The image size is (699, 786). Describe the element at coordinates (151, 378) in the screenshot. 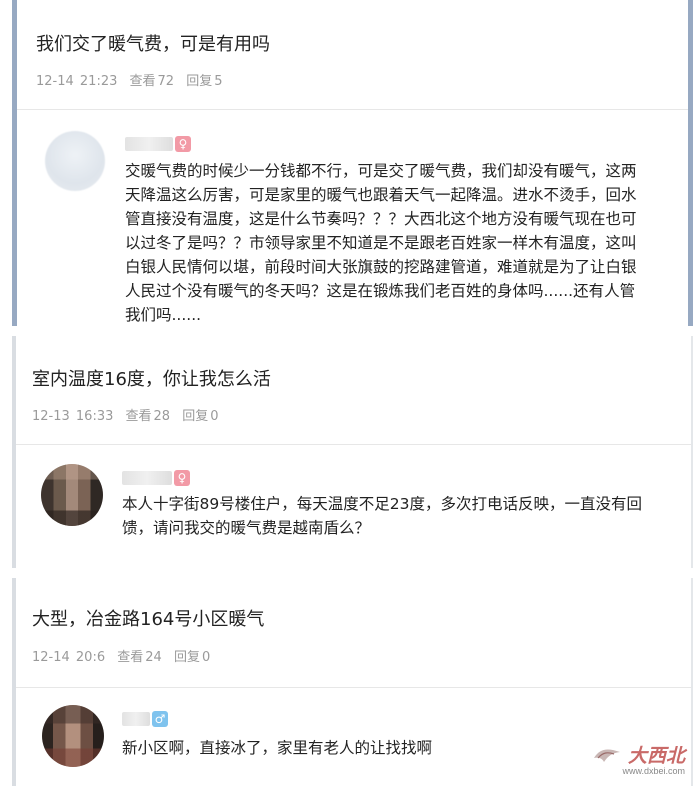

I see `post-title: 室内温度16度，你让我怎么活` at that location.